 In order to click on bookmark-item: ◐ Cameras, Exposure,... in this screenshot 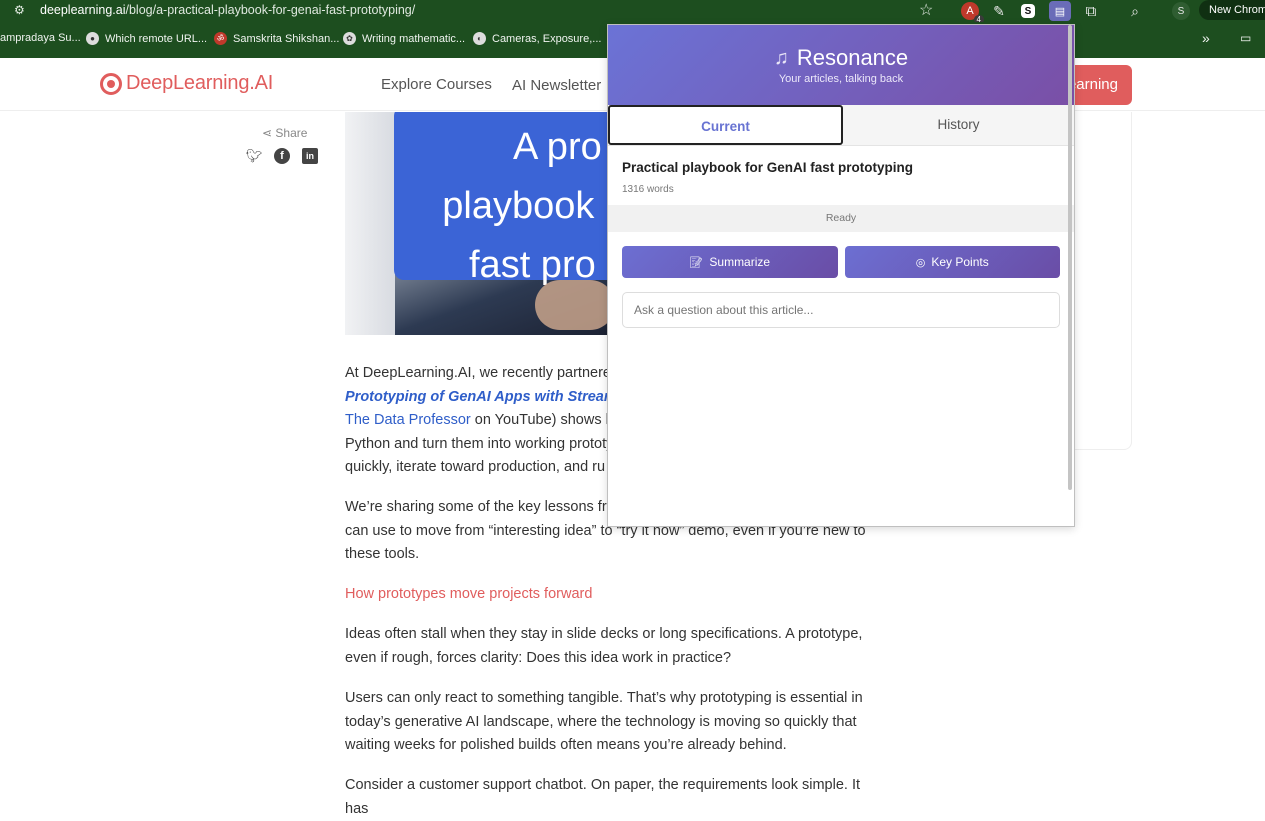, I will do `click(537, 38)`.